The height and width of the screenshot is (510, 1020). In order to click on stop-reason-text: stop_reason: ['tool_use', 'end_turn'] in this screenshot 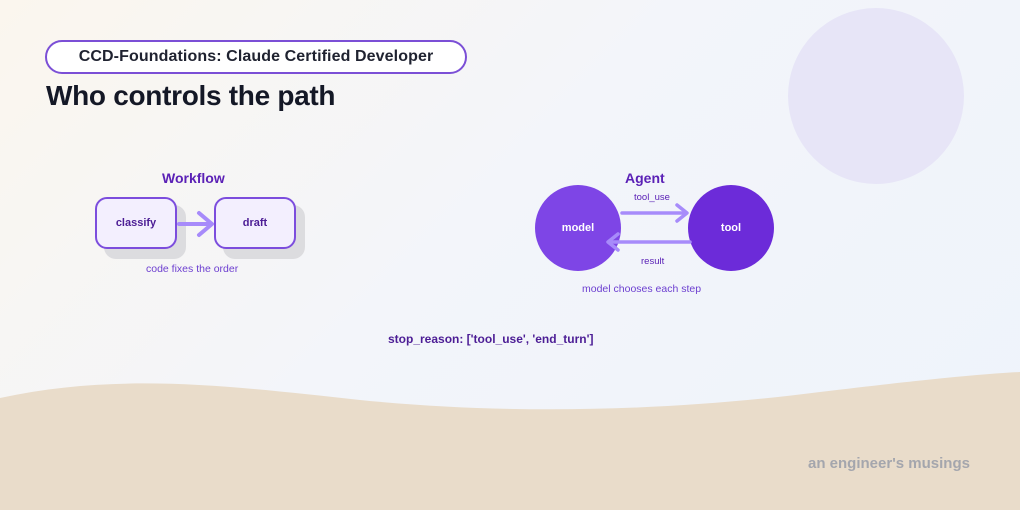, I will do `click(491, 339)`.